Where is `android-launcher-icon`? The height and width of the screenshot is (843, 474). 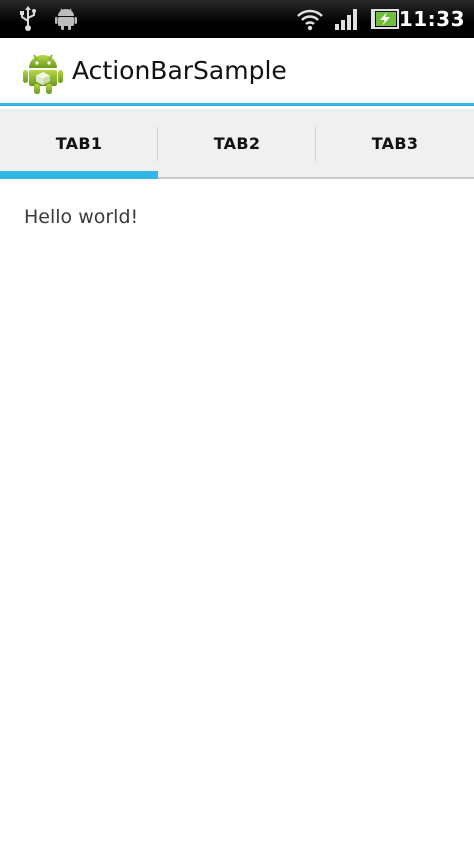
android-launcher-icon is located at coordinates (43, 73).